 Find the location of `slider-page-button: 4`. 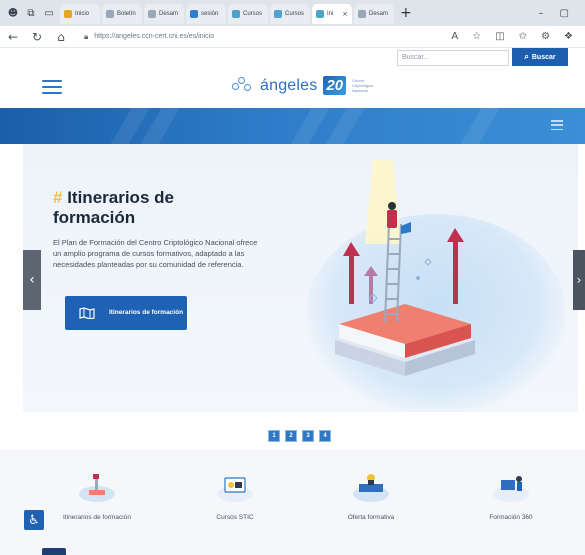

slider-page-button: 4 is located at coordinates (325, 436).